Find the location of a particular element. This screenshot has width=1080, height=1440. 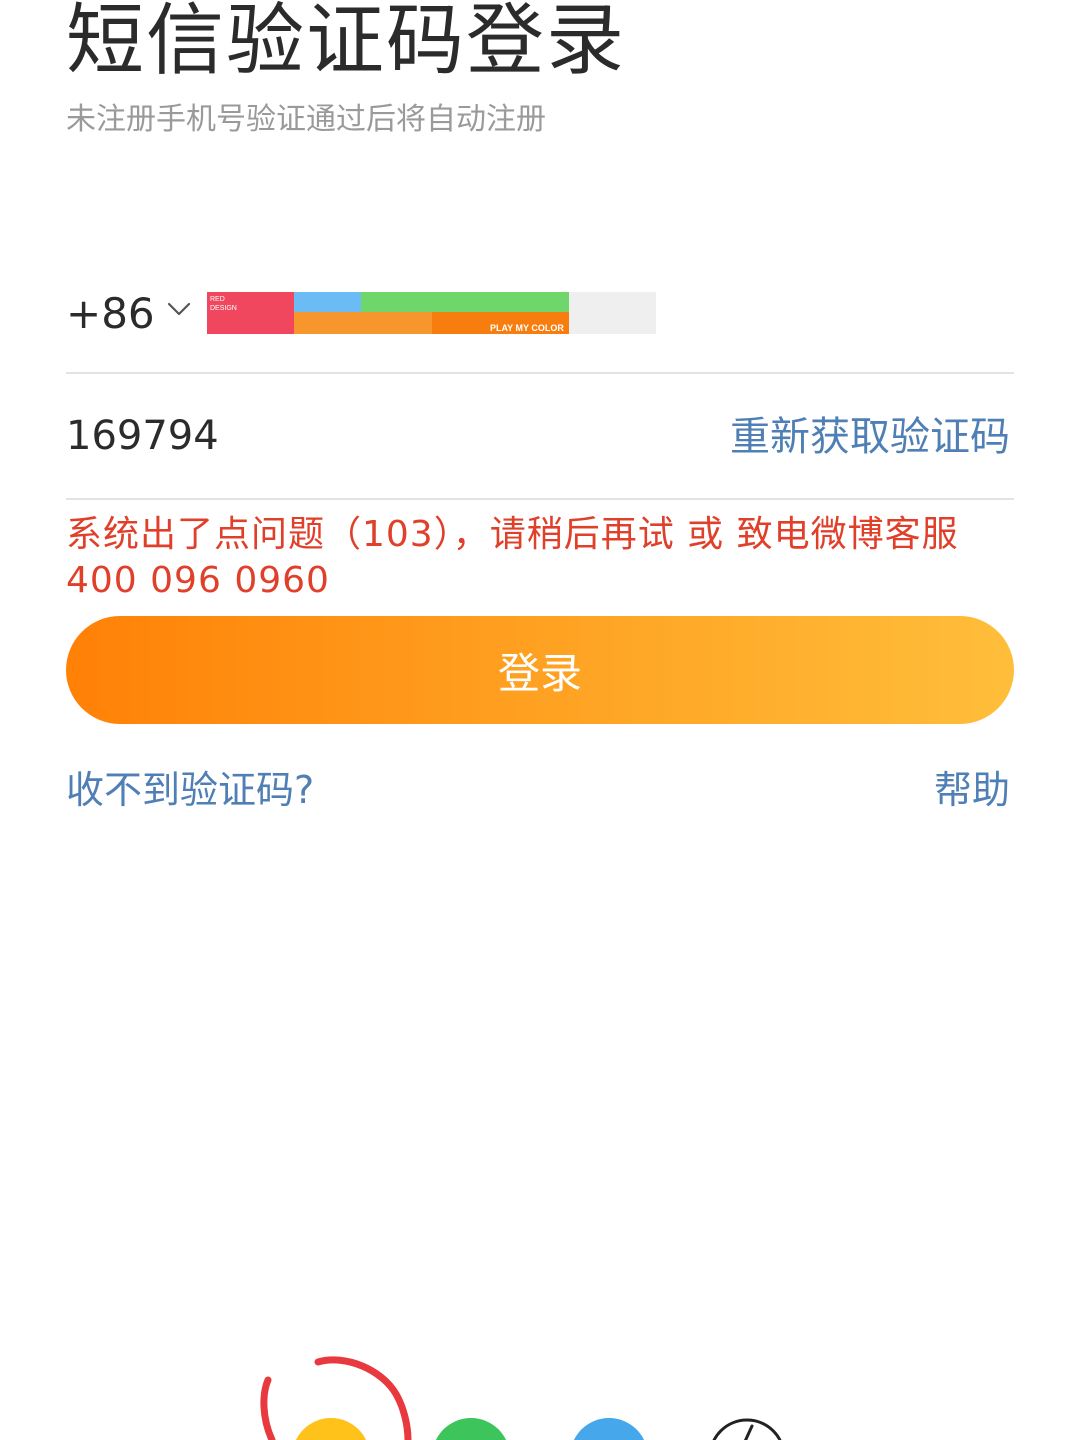

verification-code-row: 重新获取验证码 is located at coordinates (540, 440).